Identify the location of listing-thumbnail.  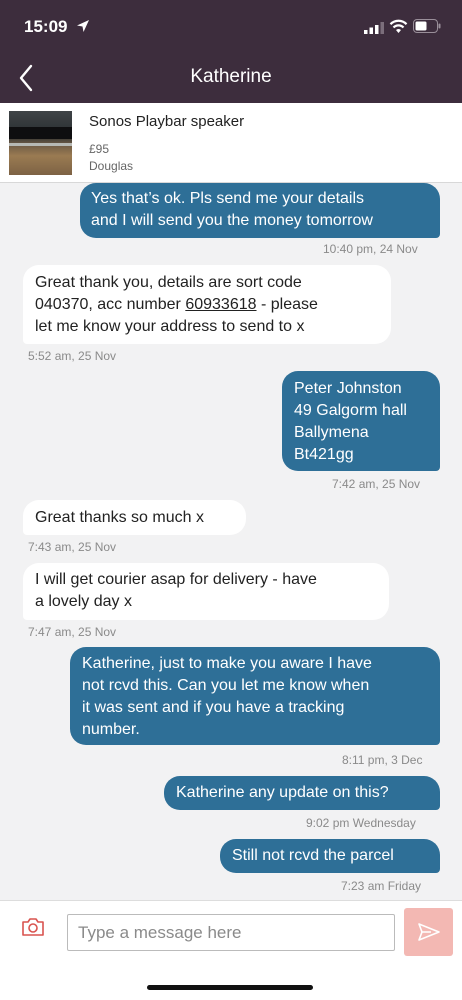
(40, 143).